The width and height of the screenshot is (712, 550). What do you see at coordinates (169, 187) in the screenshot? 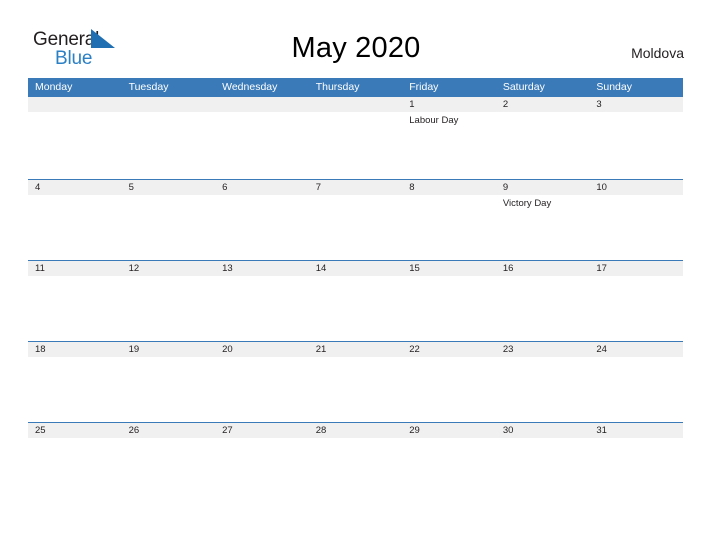
I see `day-number: 5` at bounding box center [169, 187].